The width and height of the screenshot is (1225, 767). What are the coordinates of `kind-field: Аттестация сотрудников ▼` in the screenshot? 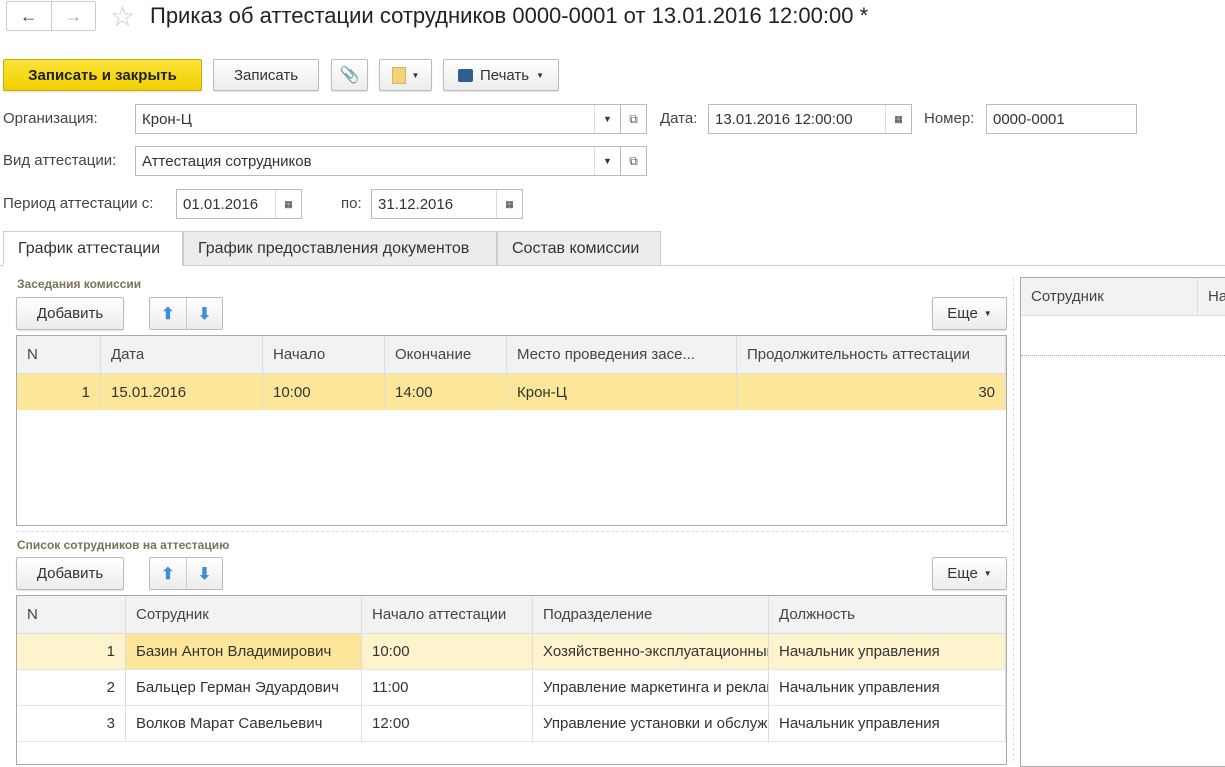 It's located at (378, 161).